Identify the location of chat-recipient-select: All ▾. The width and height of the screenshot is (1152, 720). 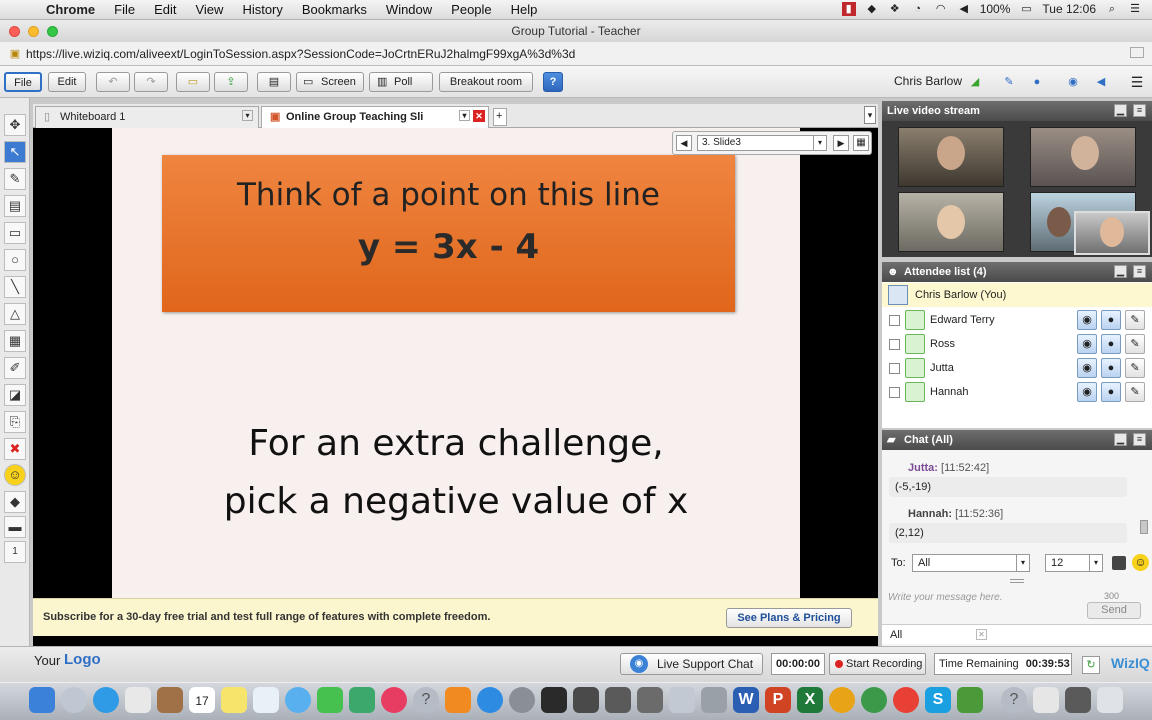
(971, 563).